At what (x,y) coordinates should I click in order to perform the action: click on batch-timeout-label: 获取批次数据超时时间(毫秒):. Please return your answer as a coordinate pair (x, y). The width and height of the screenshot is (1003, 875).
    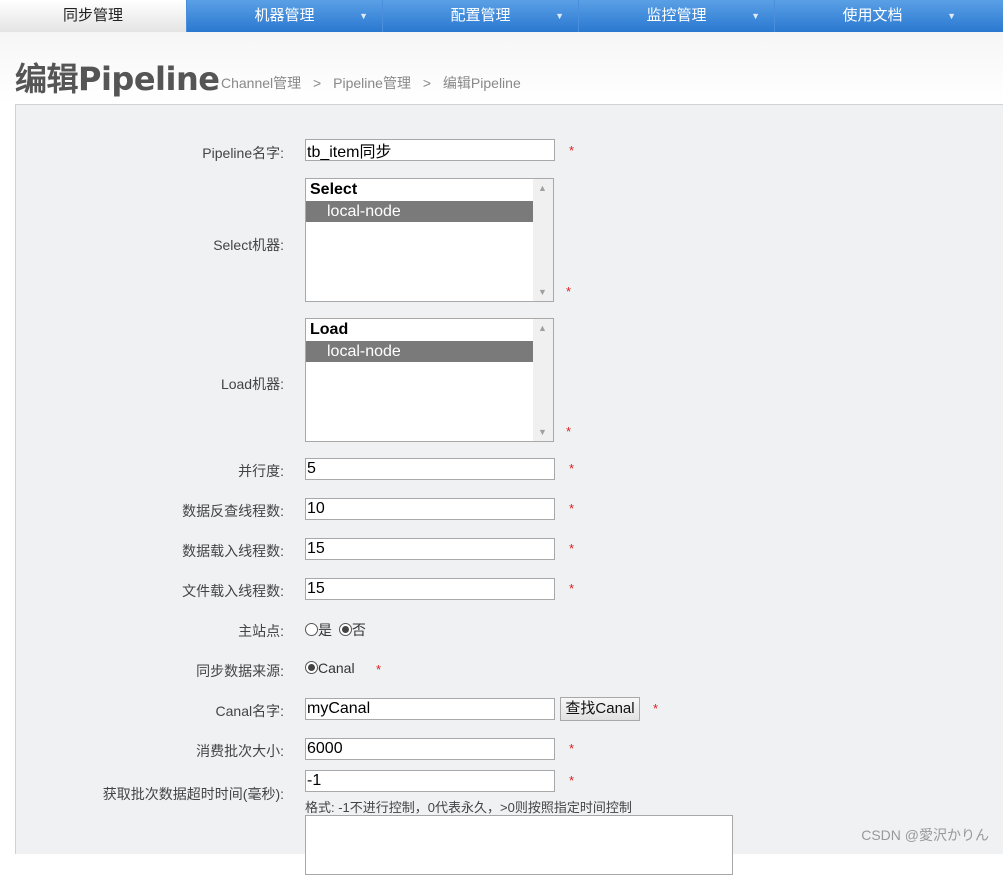
    Looking at the image, I should click on (193, 794).